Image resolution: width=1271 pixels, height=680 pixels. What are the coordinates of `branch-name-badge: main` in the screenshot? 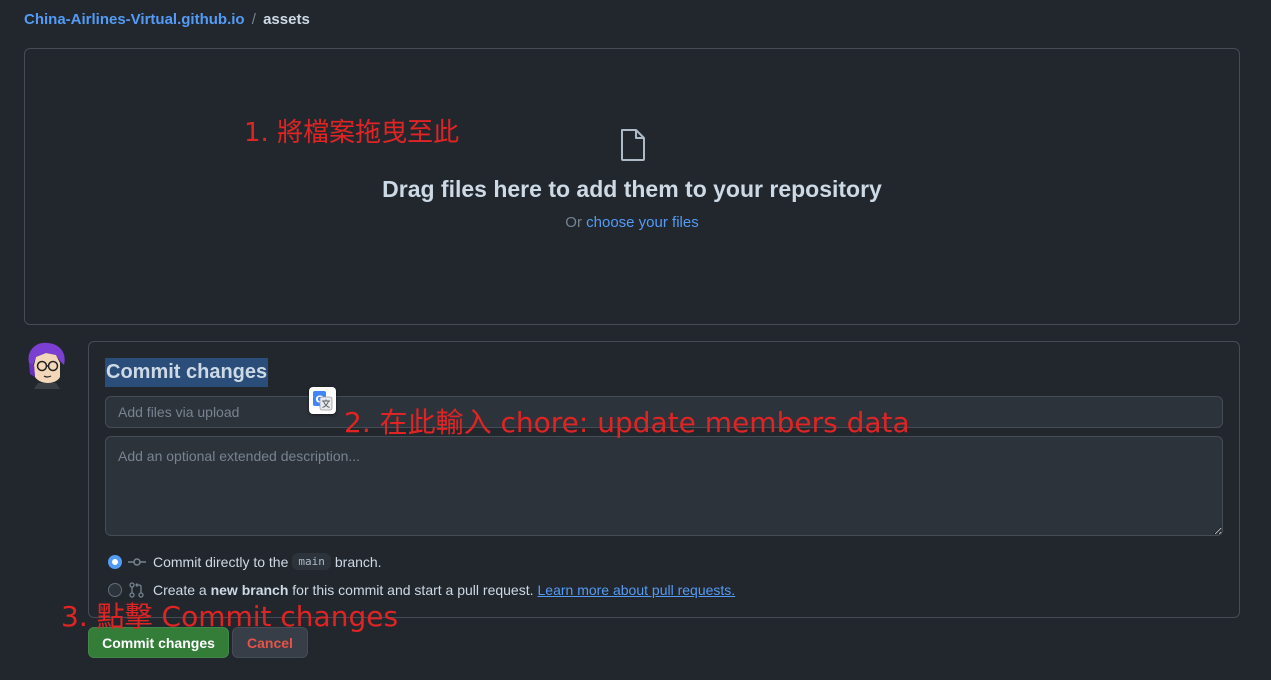 It's located at (311, 561).